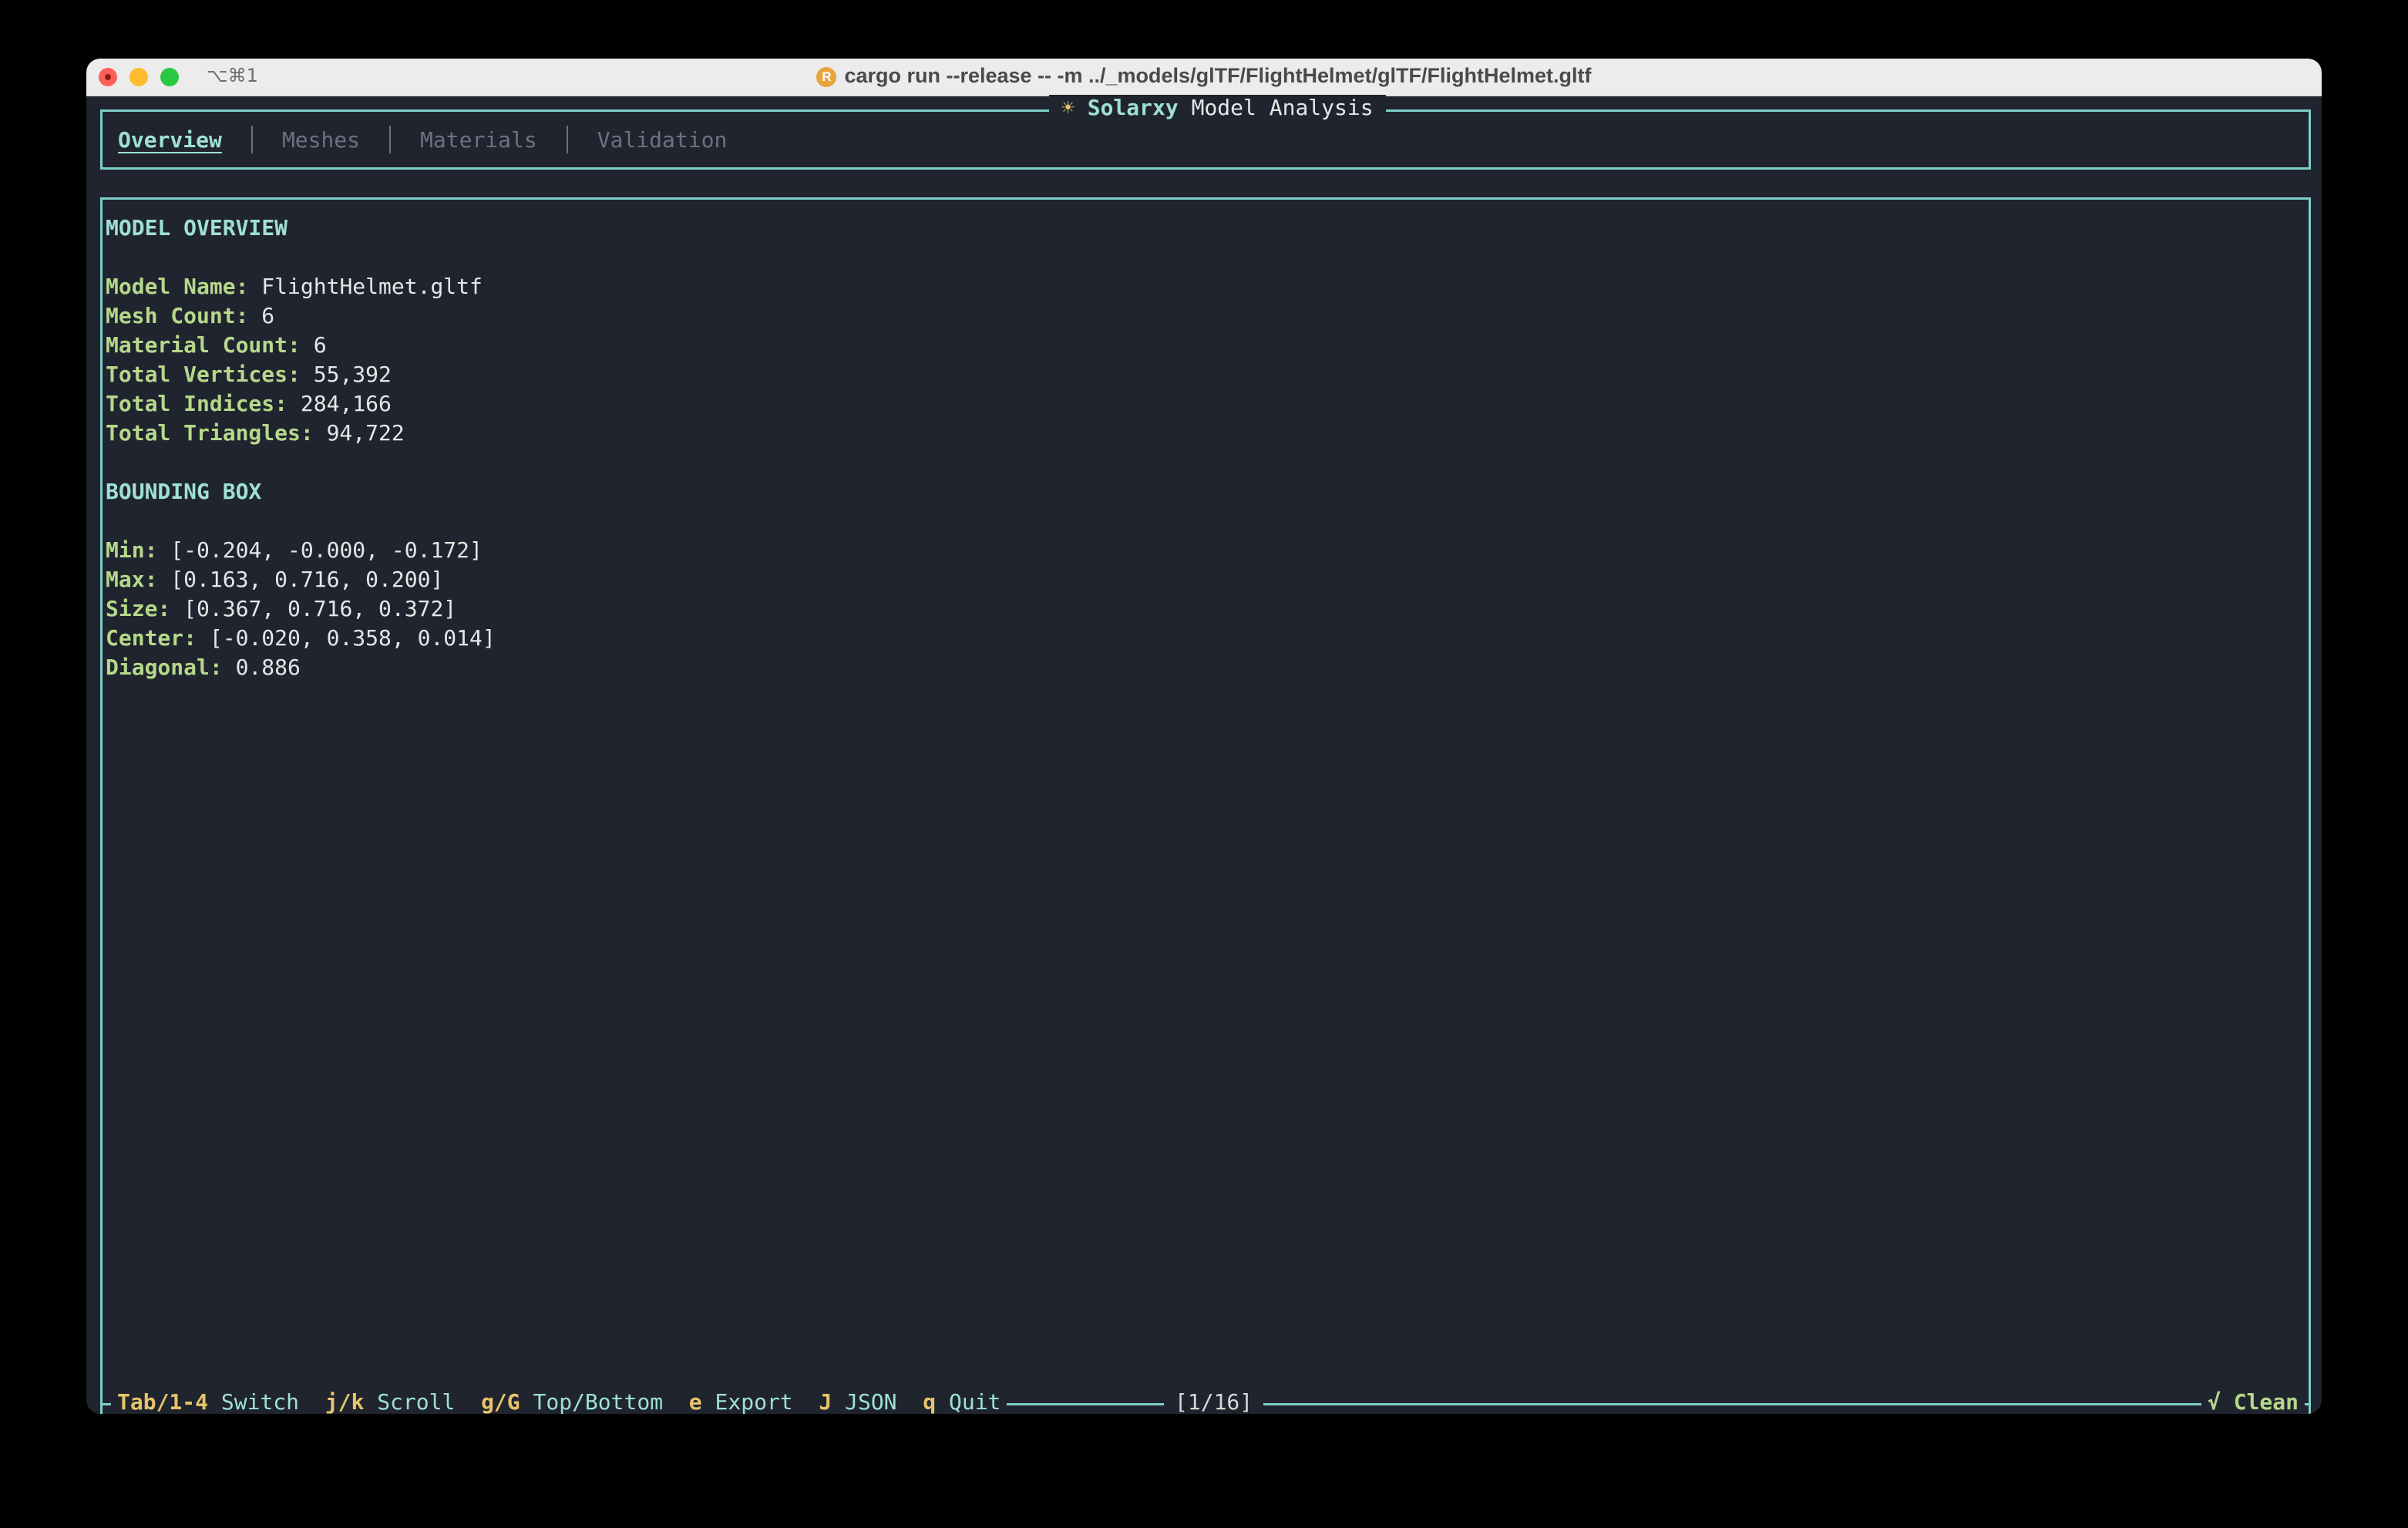  Describe the element at coordinates (2253, 1402) in the screenshot. I see `validation-status: √ Clean` at that location.